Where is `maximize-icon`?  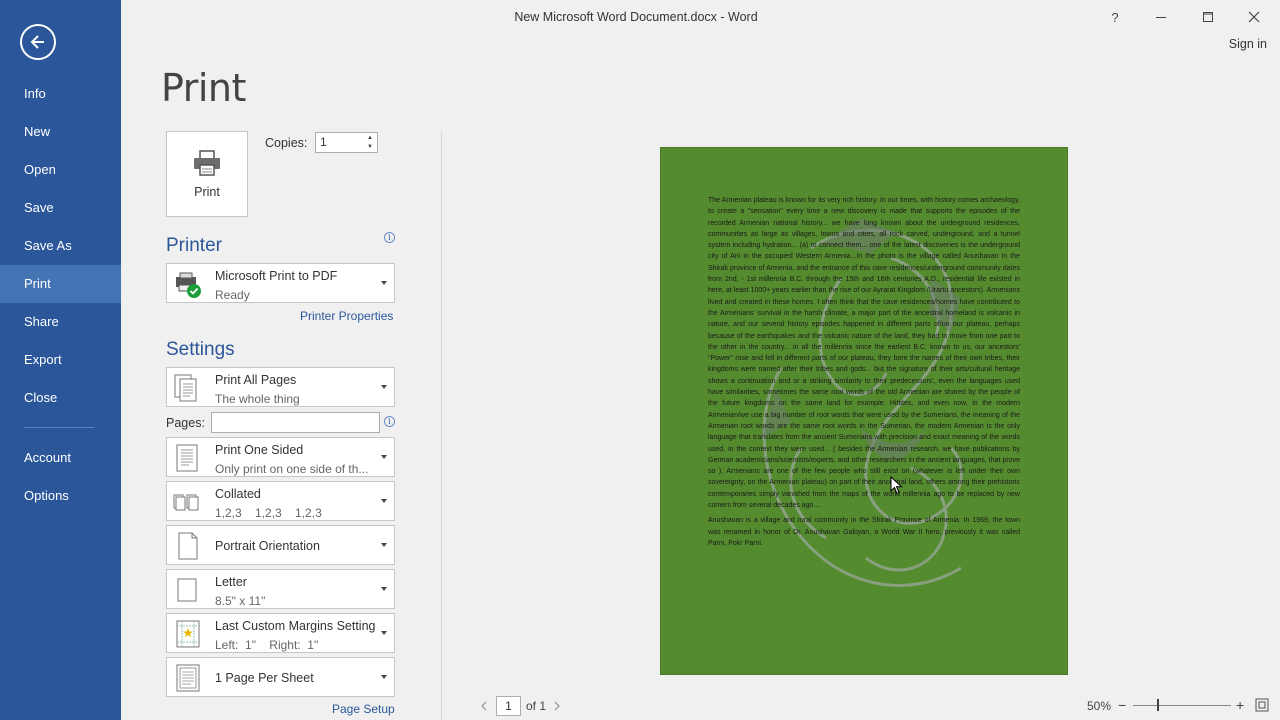 maximize-icon is located at coordinates (1208, 17).